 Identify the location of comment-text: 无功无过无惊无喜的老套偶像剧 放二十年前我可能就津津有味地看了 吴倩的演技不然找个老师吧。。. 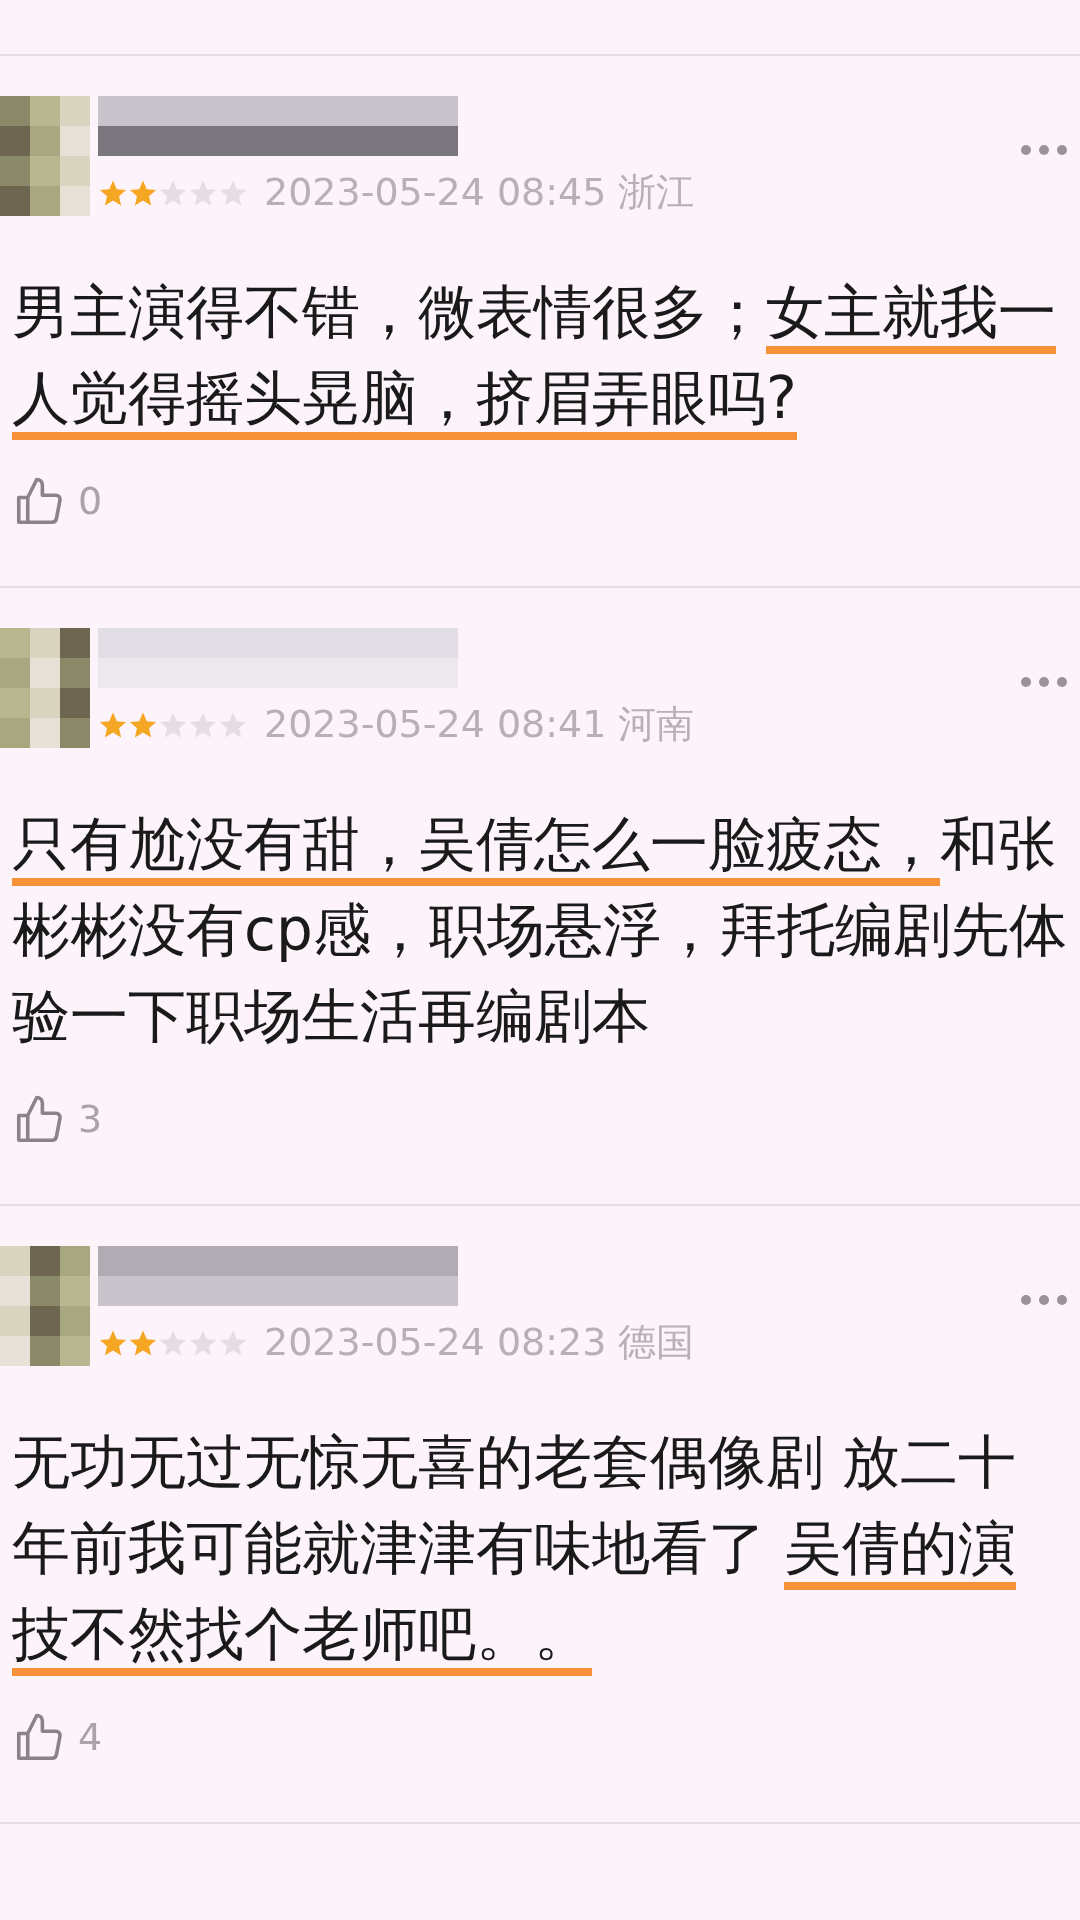
(540, 1548).